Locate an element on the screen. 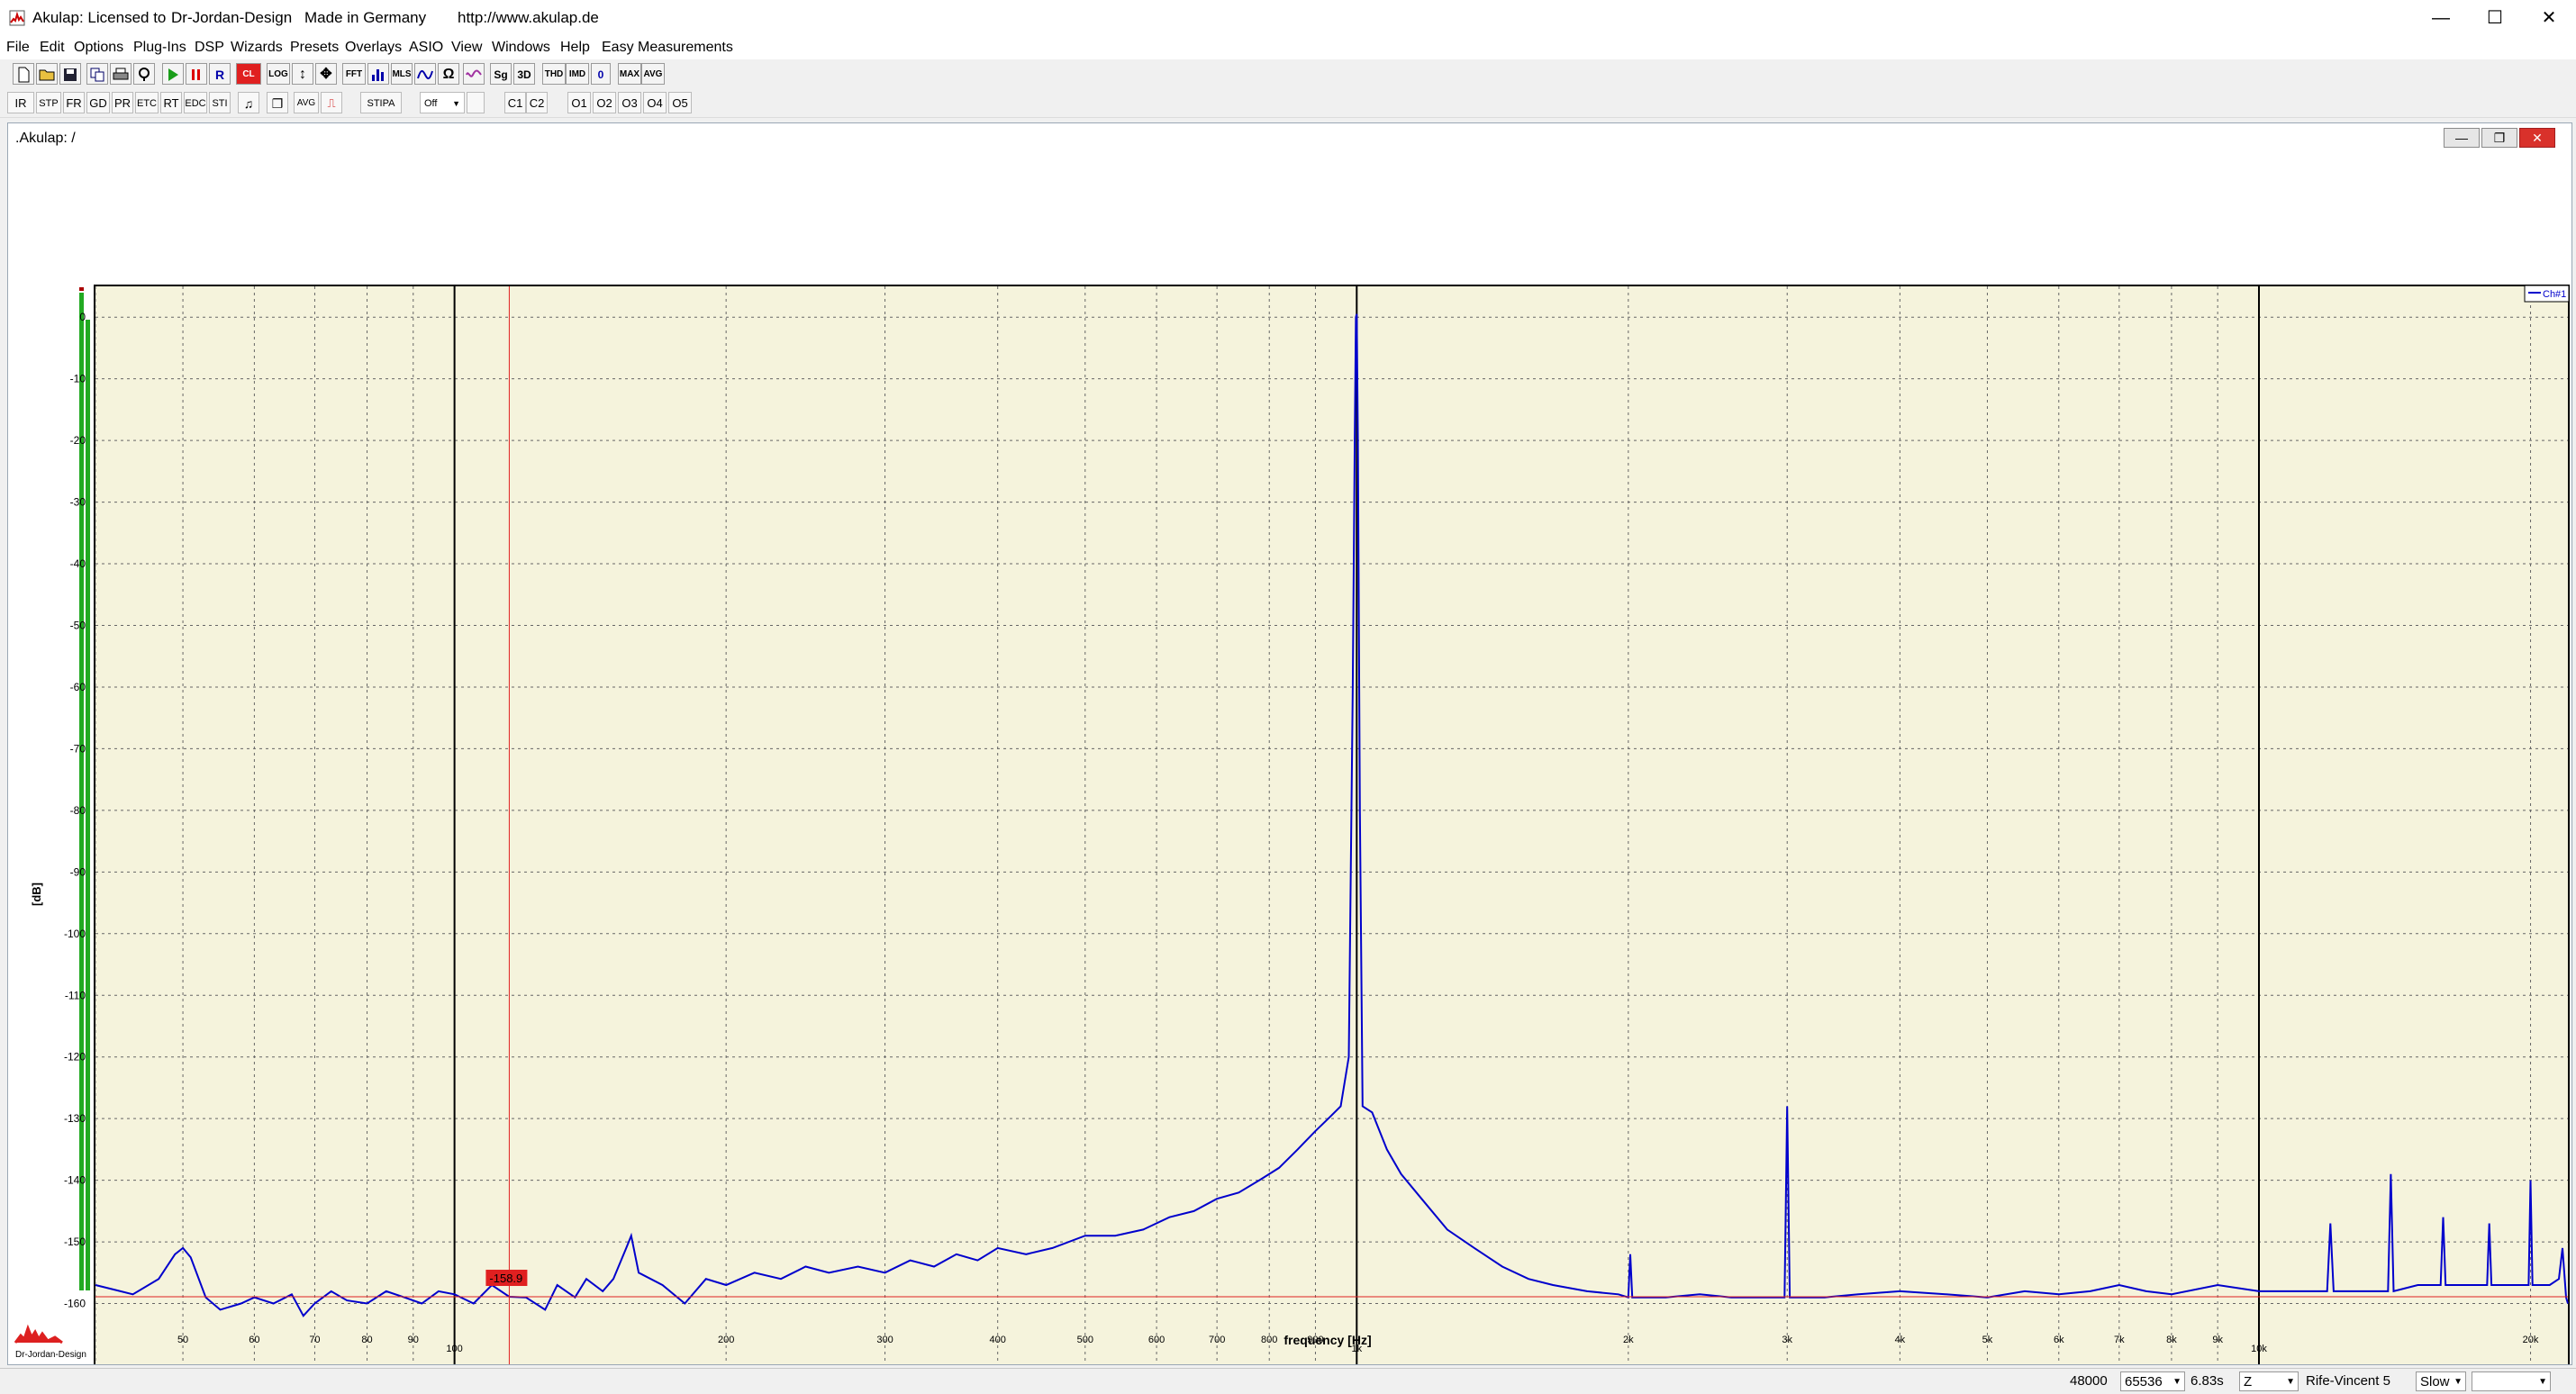 Image resolution: width=2576 pixels, height=1394 pixels. o2-button: O2 is located at coordinates (604, 102).